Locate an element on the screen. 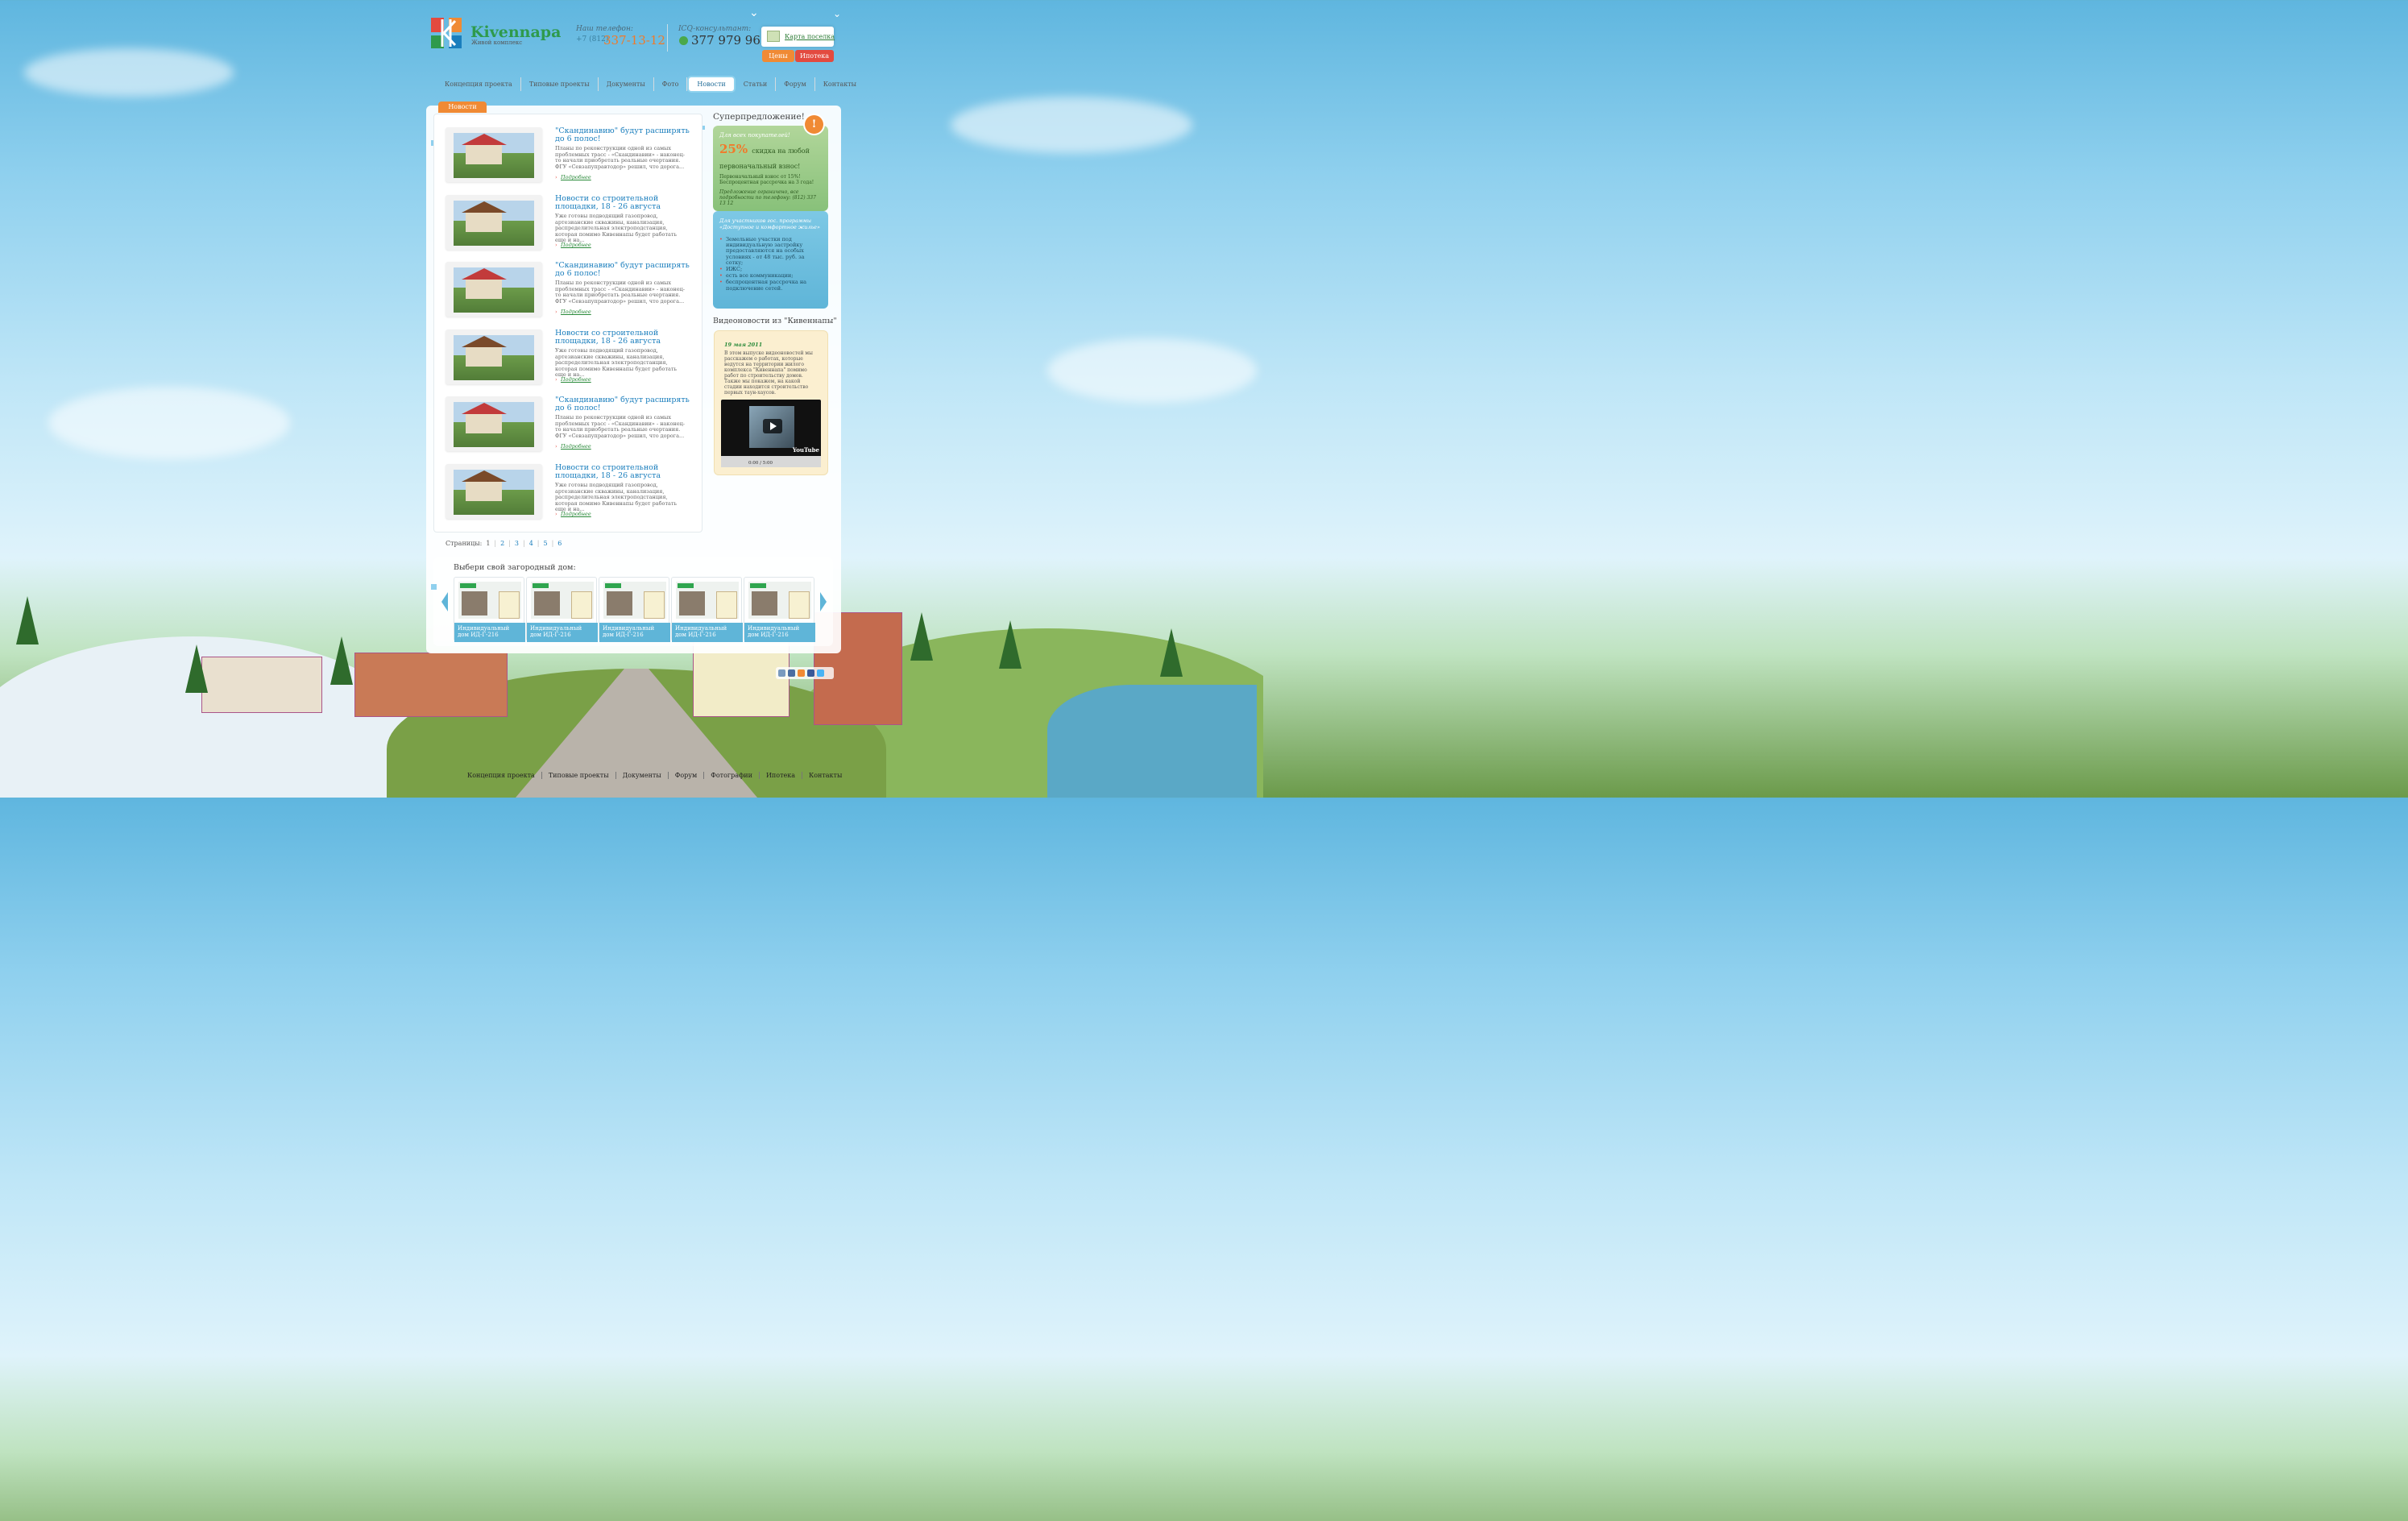  footer-link-photos: Фотографии is located at coordinates (732, 775).